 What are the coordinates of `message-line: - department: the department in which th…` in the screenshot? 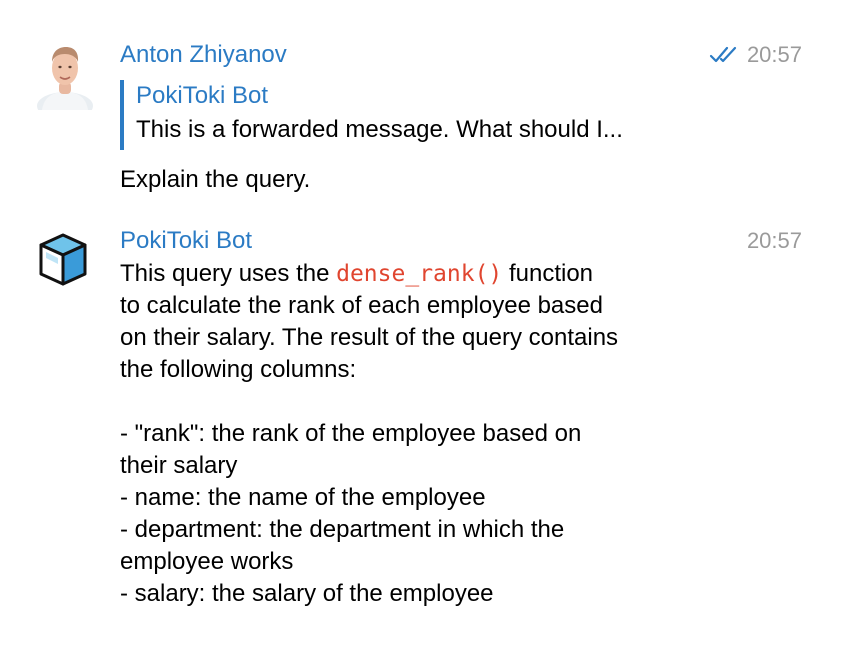 It's located at (342, 529).